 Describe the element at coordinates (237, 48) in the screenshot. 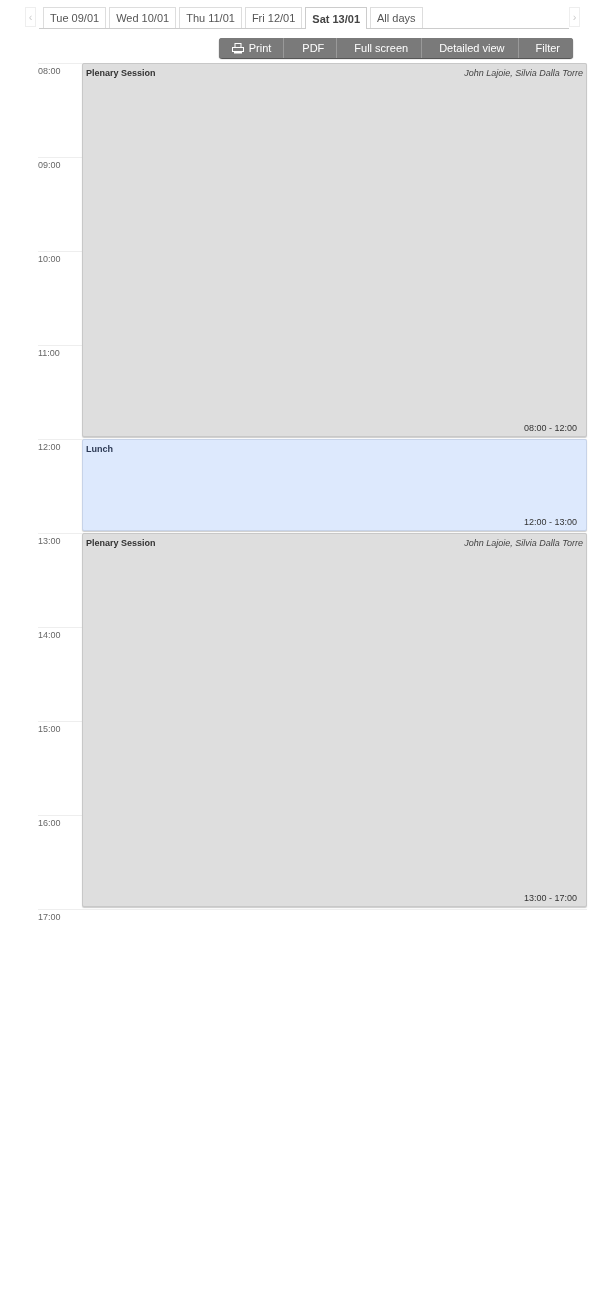

I see `printer-icon` at that location.